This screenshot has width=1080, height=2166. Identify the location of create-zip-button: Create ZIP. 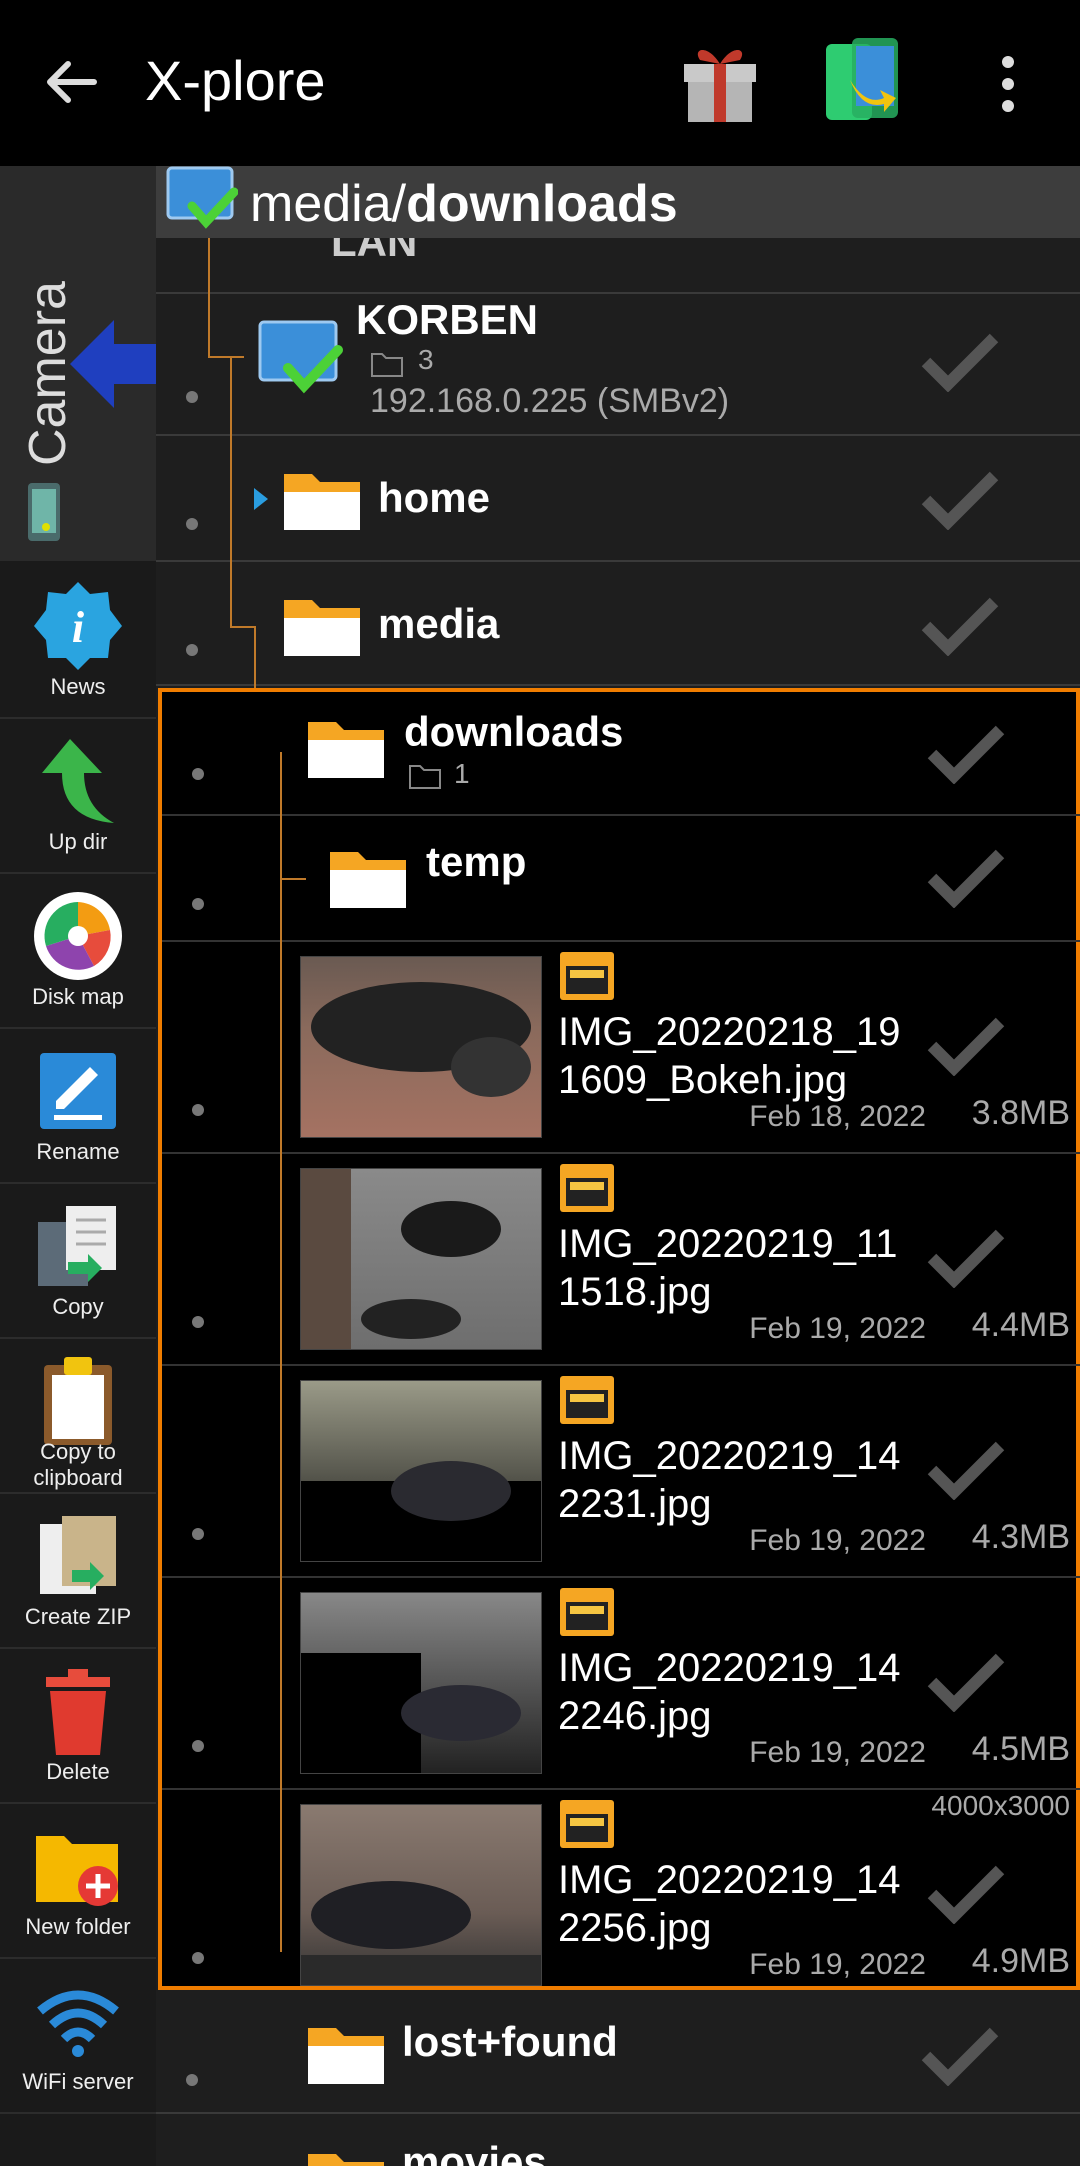
(78, 1571).